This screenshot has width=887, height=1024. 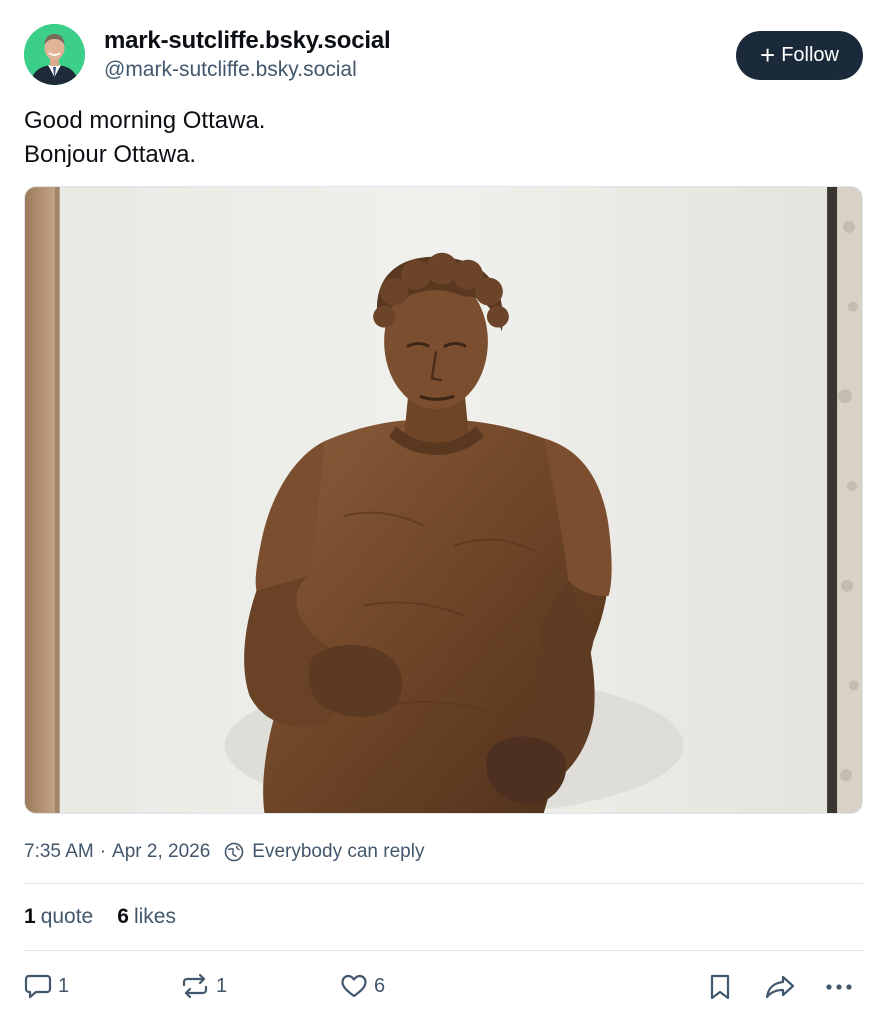 What do you see at coordinates (354, 986) in the screenshot?
I see `heart-icon` at bounding box center [354, 986].